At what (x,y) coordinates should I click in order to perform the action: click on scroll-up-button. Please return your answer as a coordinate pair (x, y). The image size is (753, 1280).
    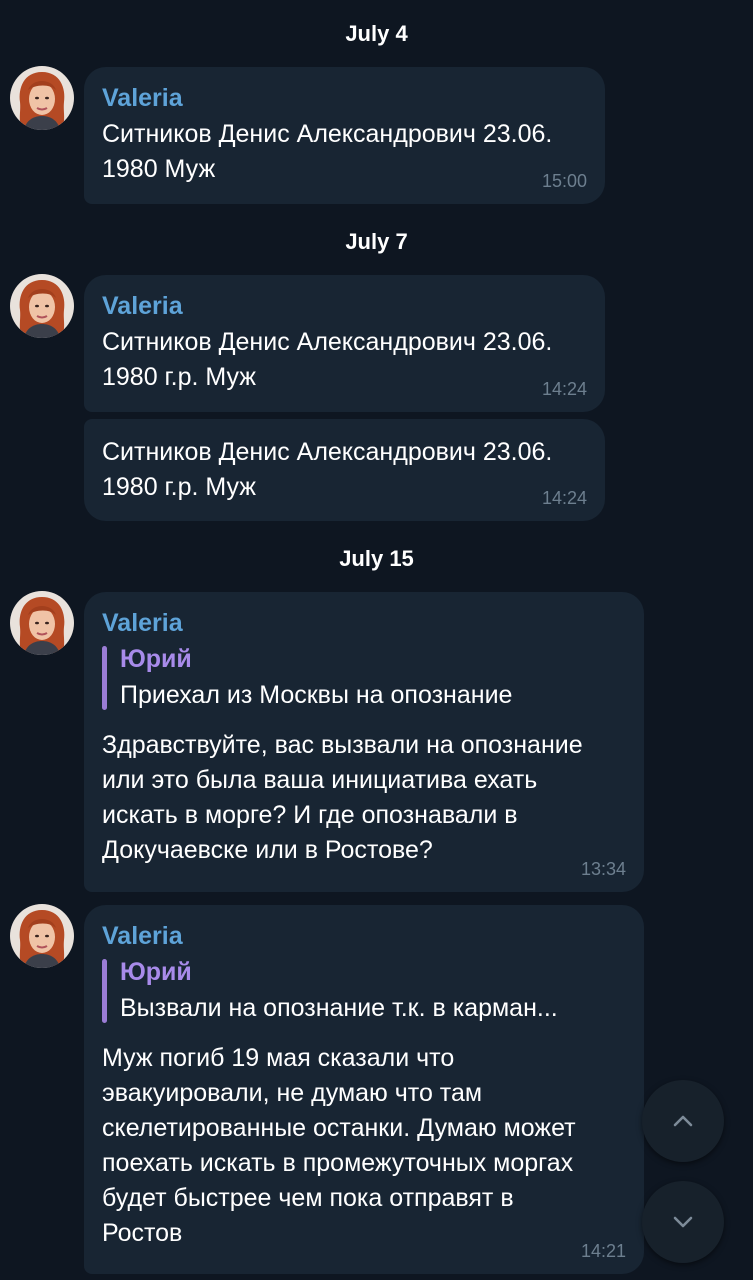
    Looking at the image, I should click on (683, 1121).